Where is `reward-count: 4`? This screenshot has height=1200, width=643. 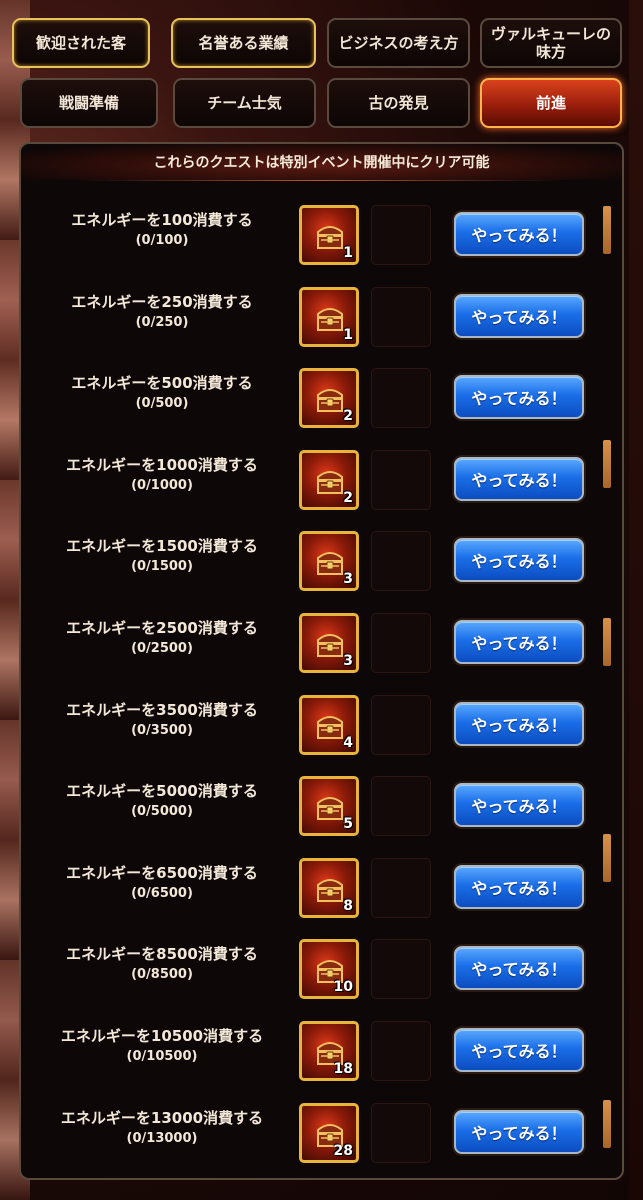 reward-count: 4 is located at coordinates (348, 742).